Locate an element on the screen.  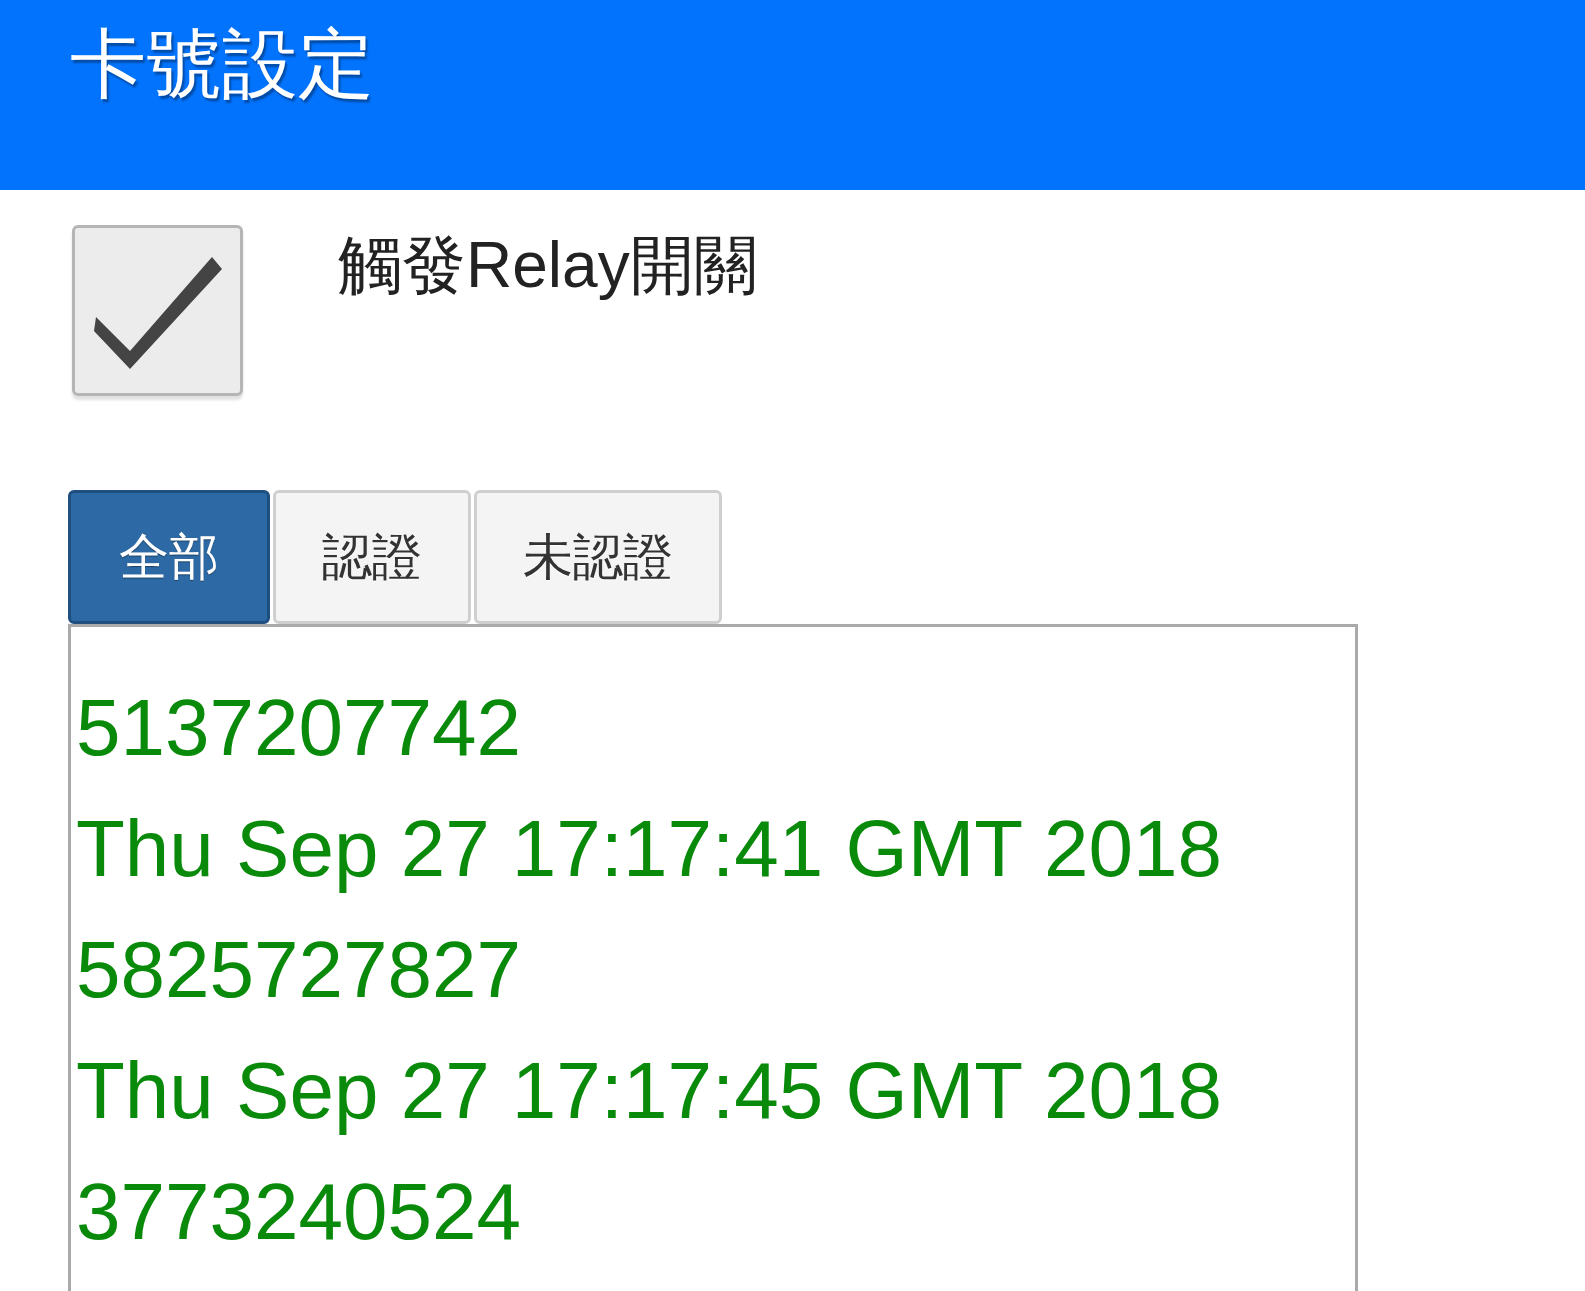
log-line: Thu Sep 27 17:17:41 GMT 2018 is located at coordinates (649, 849).